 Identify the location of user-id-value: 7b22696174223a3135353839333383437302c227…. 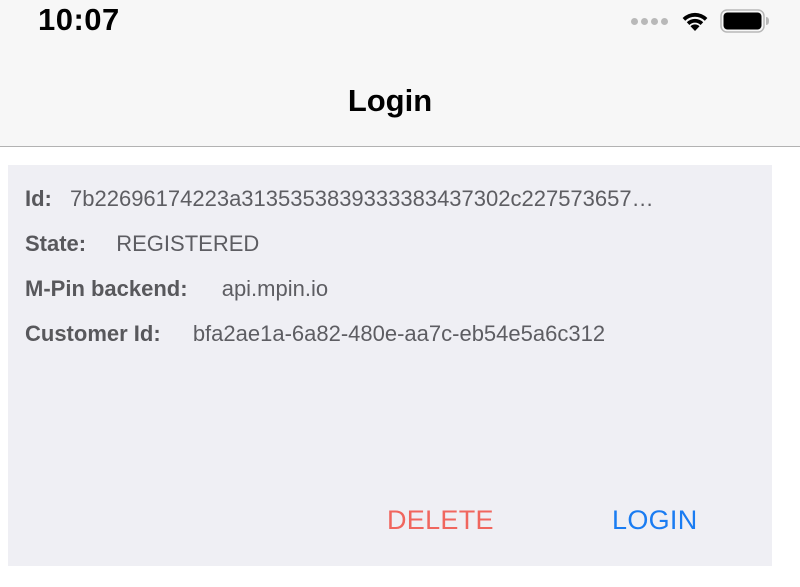
(362, 198).